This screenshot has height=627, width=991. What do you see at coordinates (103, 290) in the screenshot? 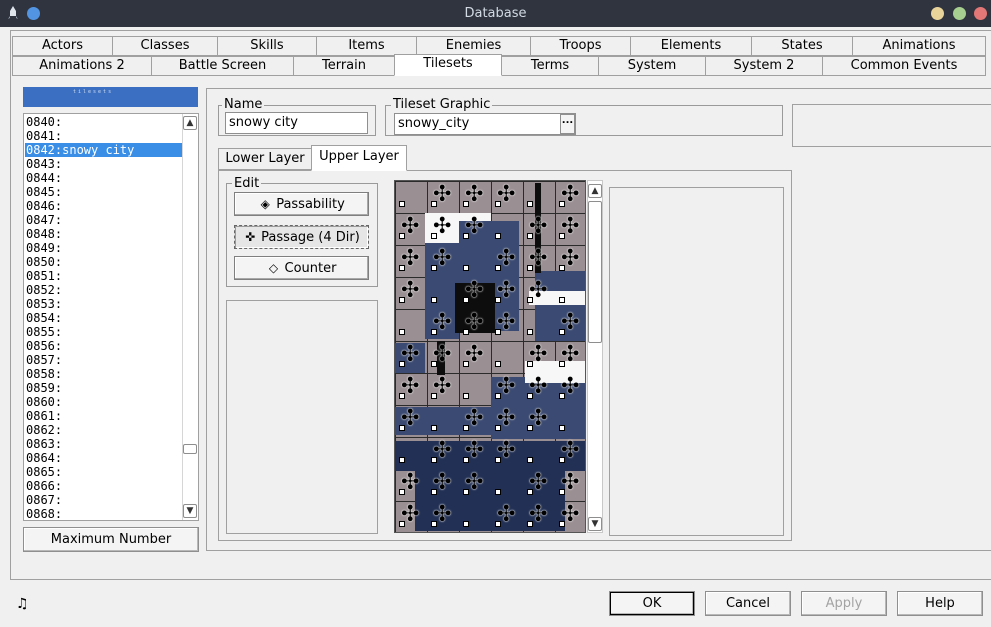
I see `list-item: 0852:` at bounding box center [103, 290].